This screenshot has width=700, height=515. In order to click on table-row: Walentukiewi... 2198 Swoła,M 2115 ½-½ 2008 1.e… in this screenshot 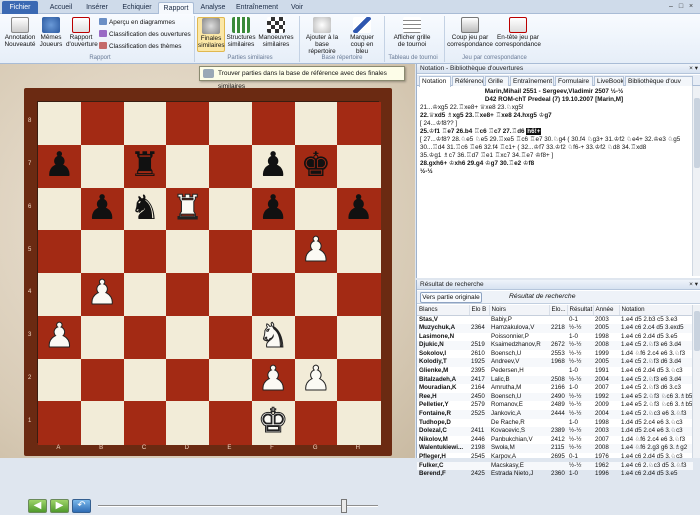, I will do `click(555, 448)`.